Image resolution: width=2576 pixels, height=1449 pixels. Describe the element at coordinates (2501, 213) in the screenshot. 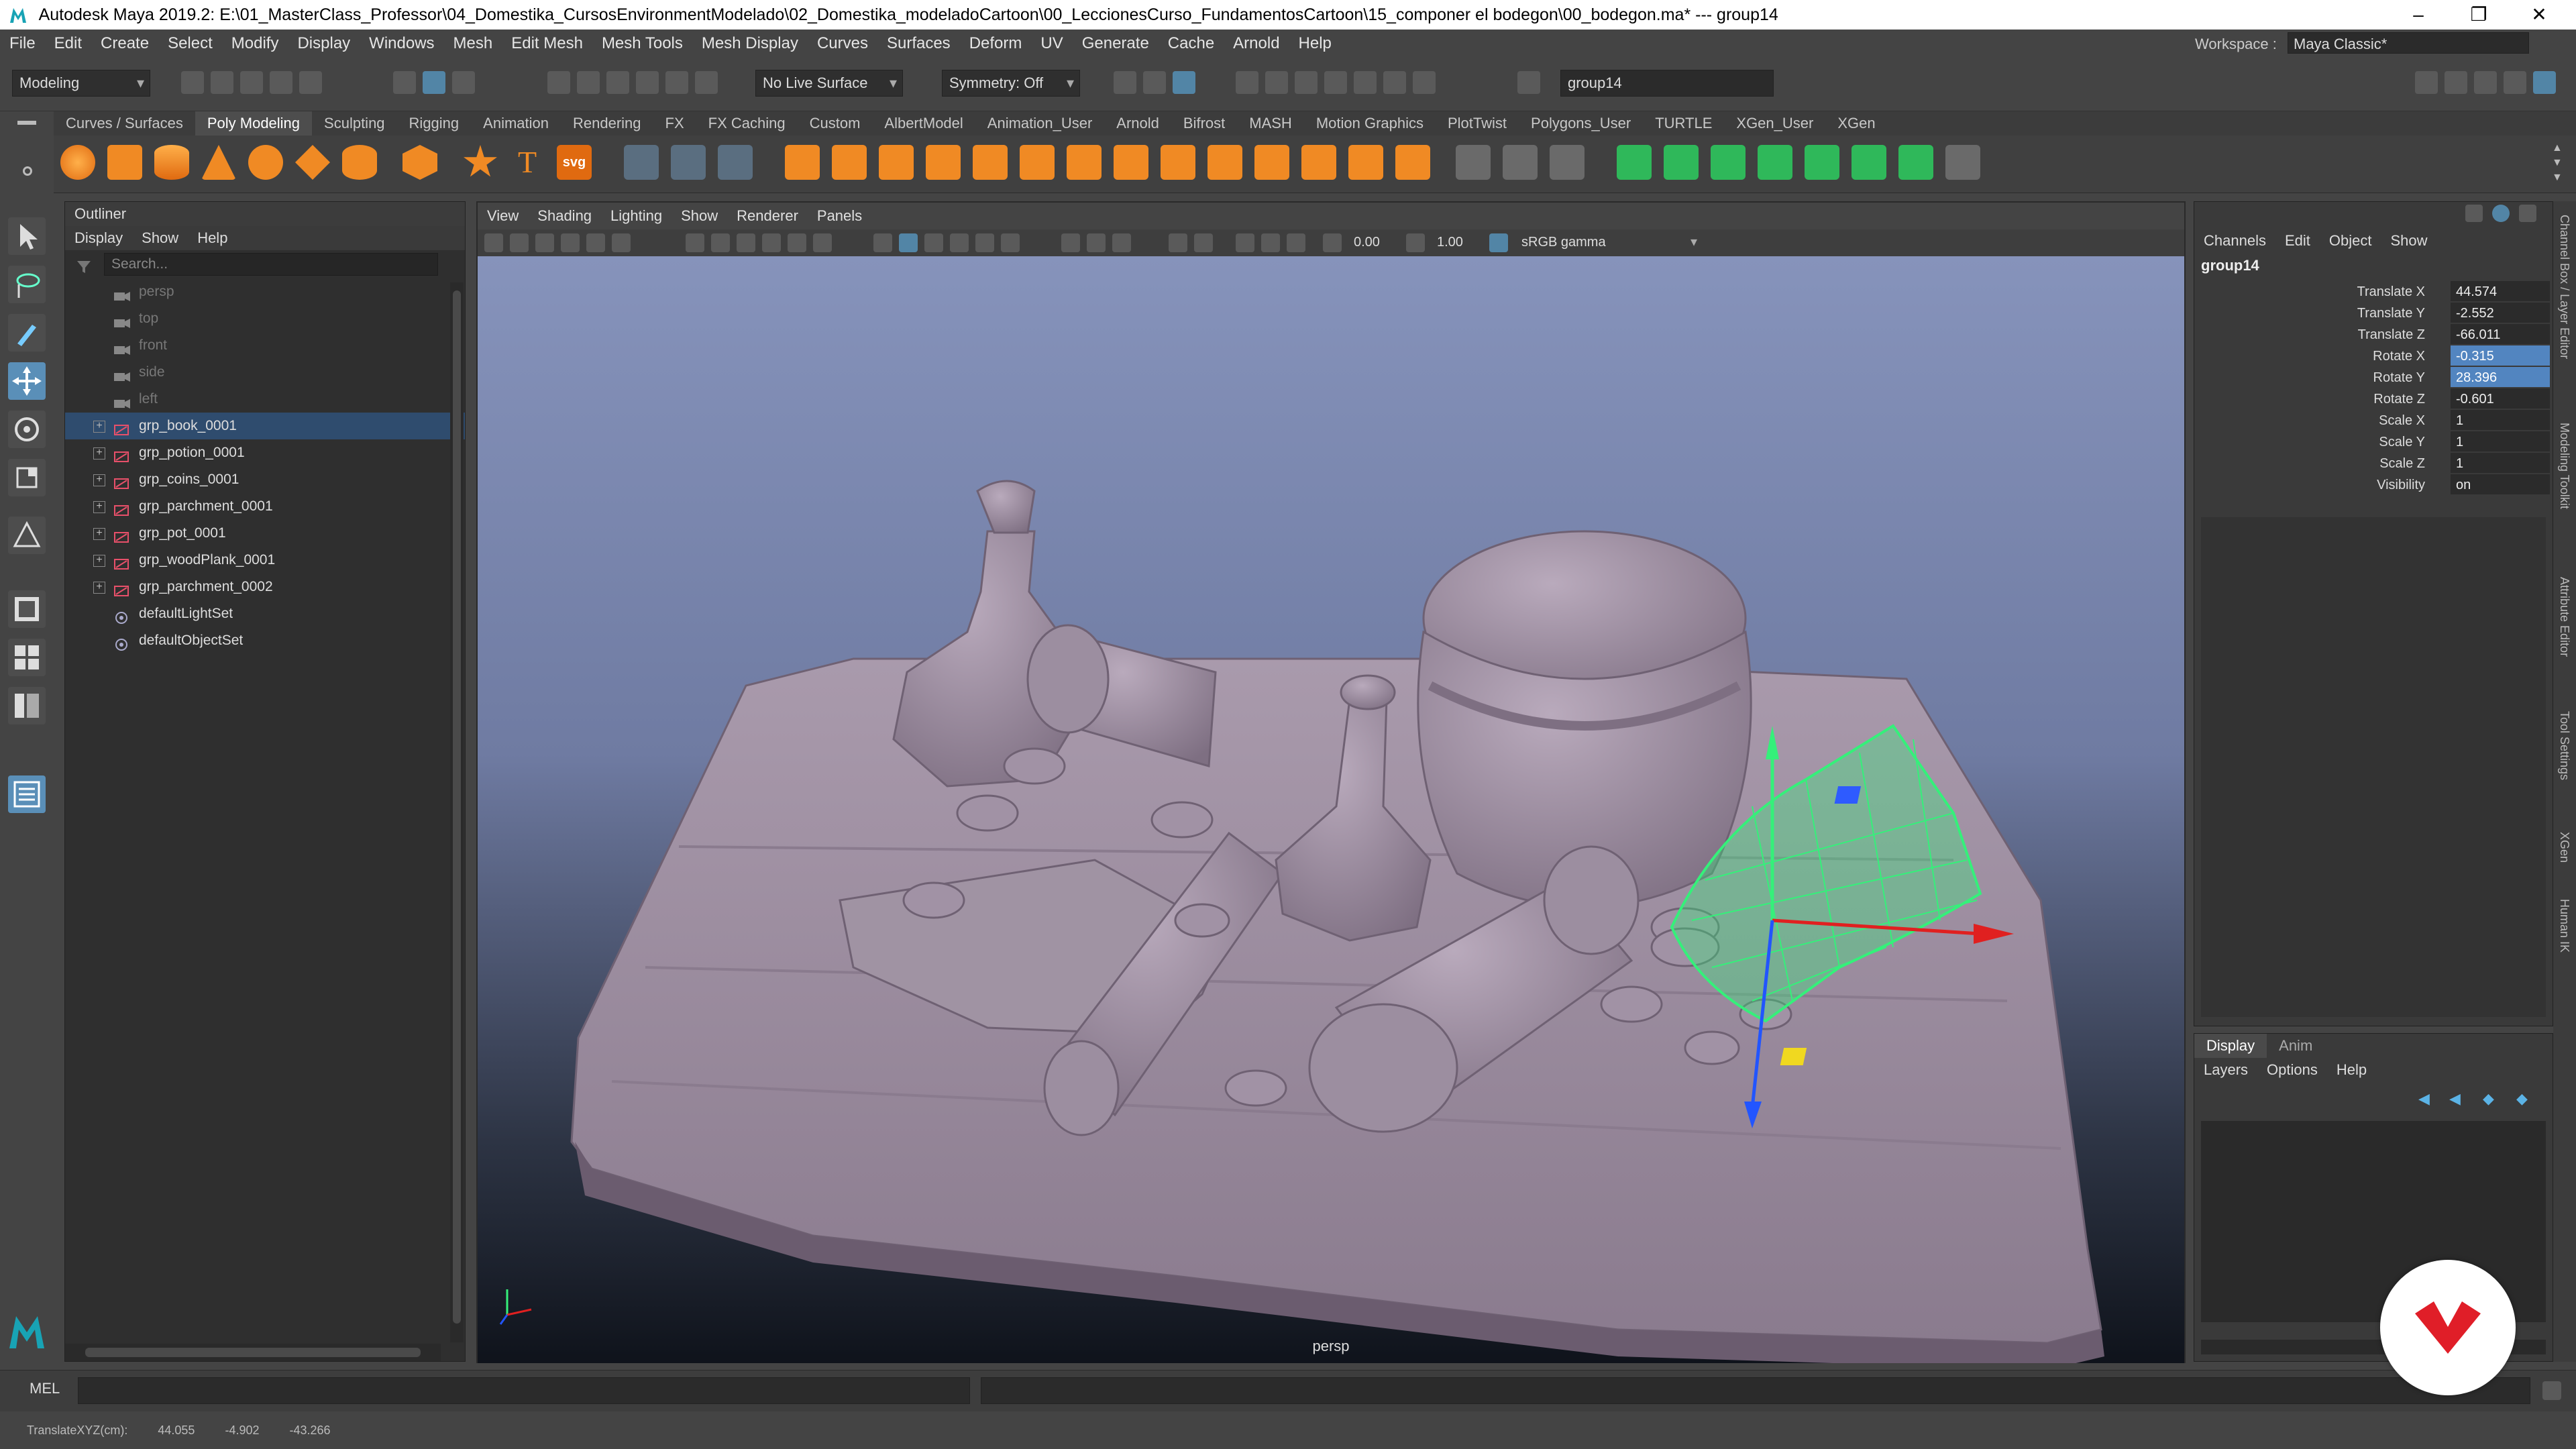

I see `channel-box-sync-icon` at that location.